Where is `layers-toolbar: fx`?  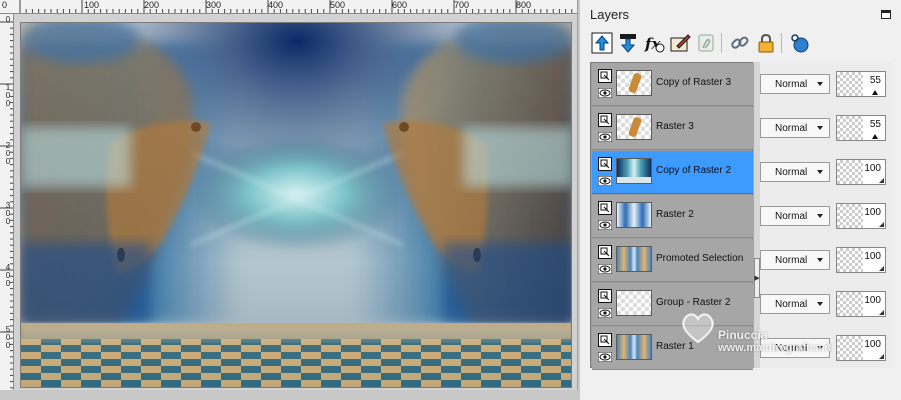 layers-toolbar: fx is located at coordinates (743, 43).